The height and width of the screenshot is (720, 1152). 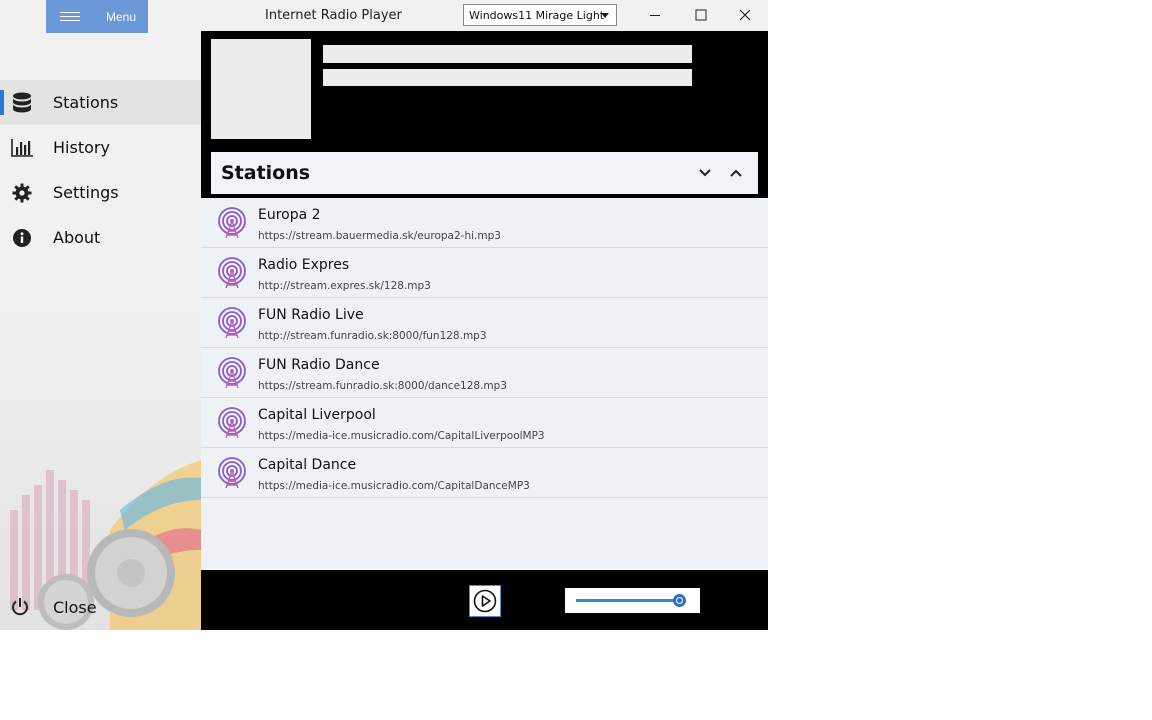 I want to click on expand-button, so click(x=705, y=173).